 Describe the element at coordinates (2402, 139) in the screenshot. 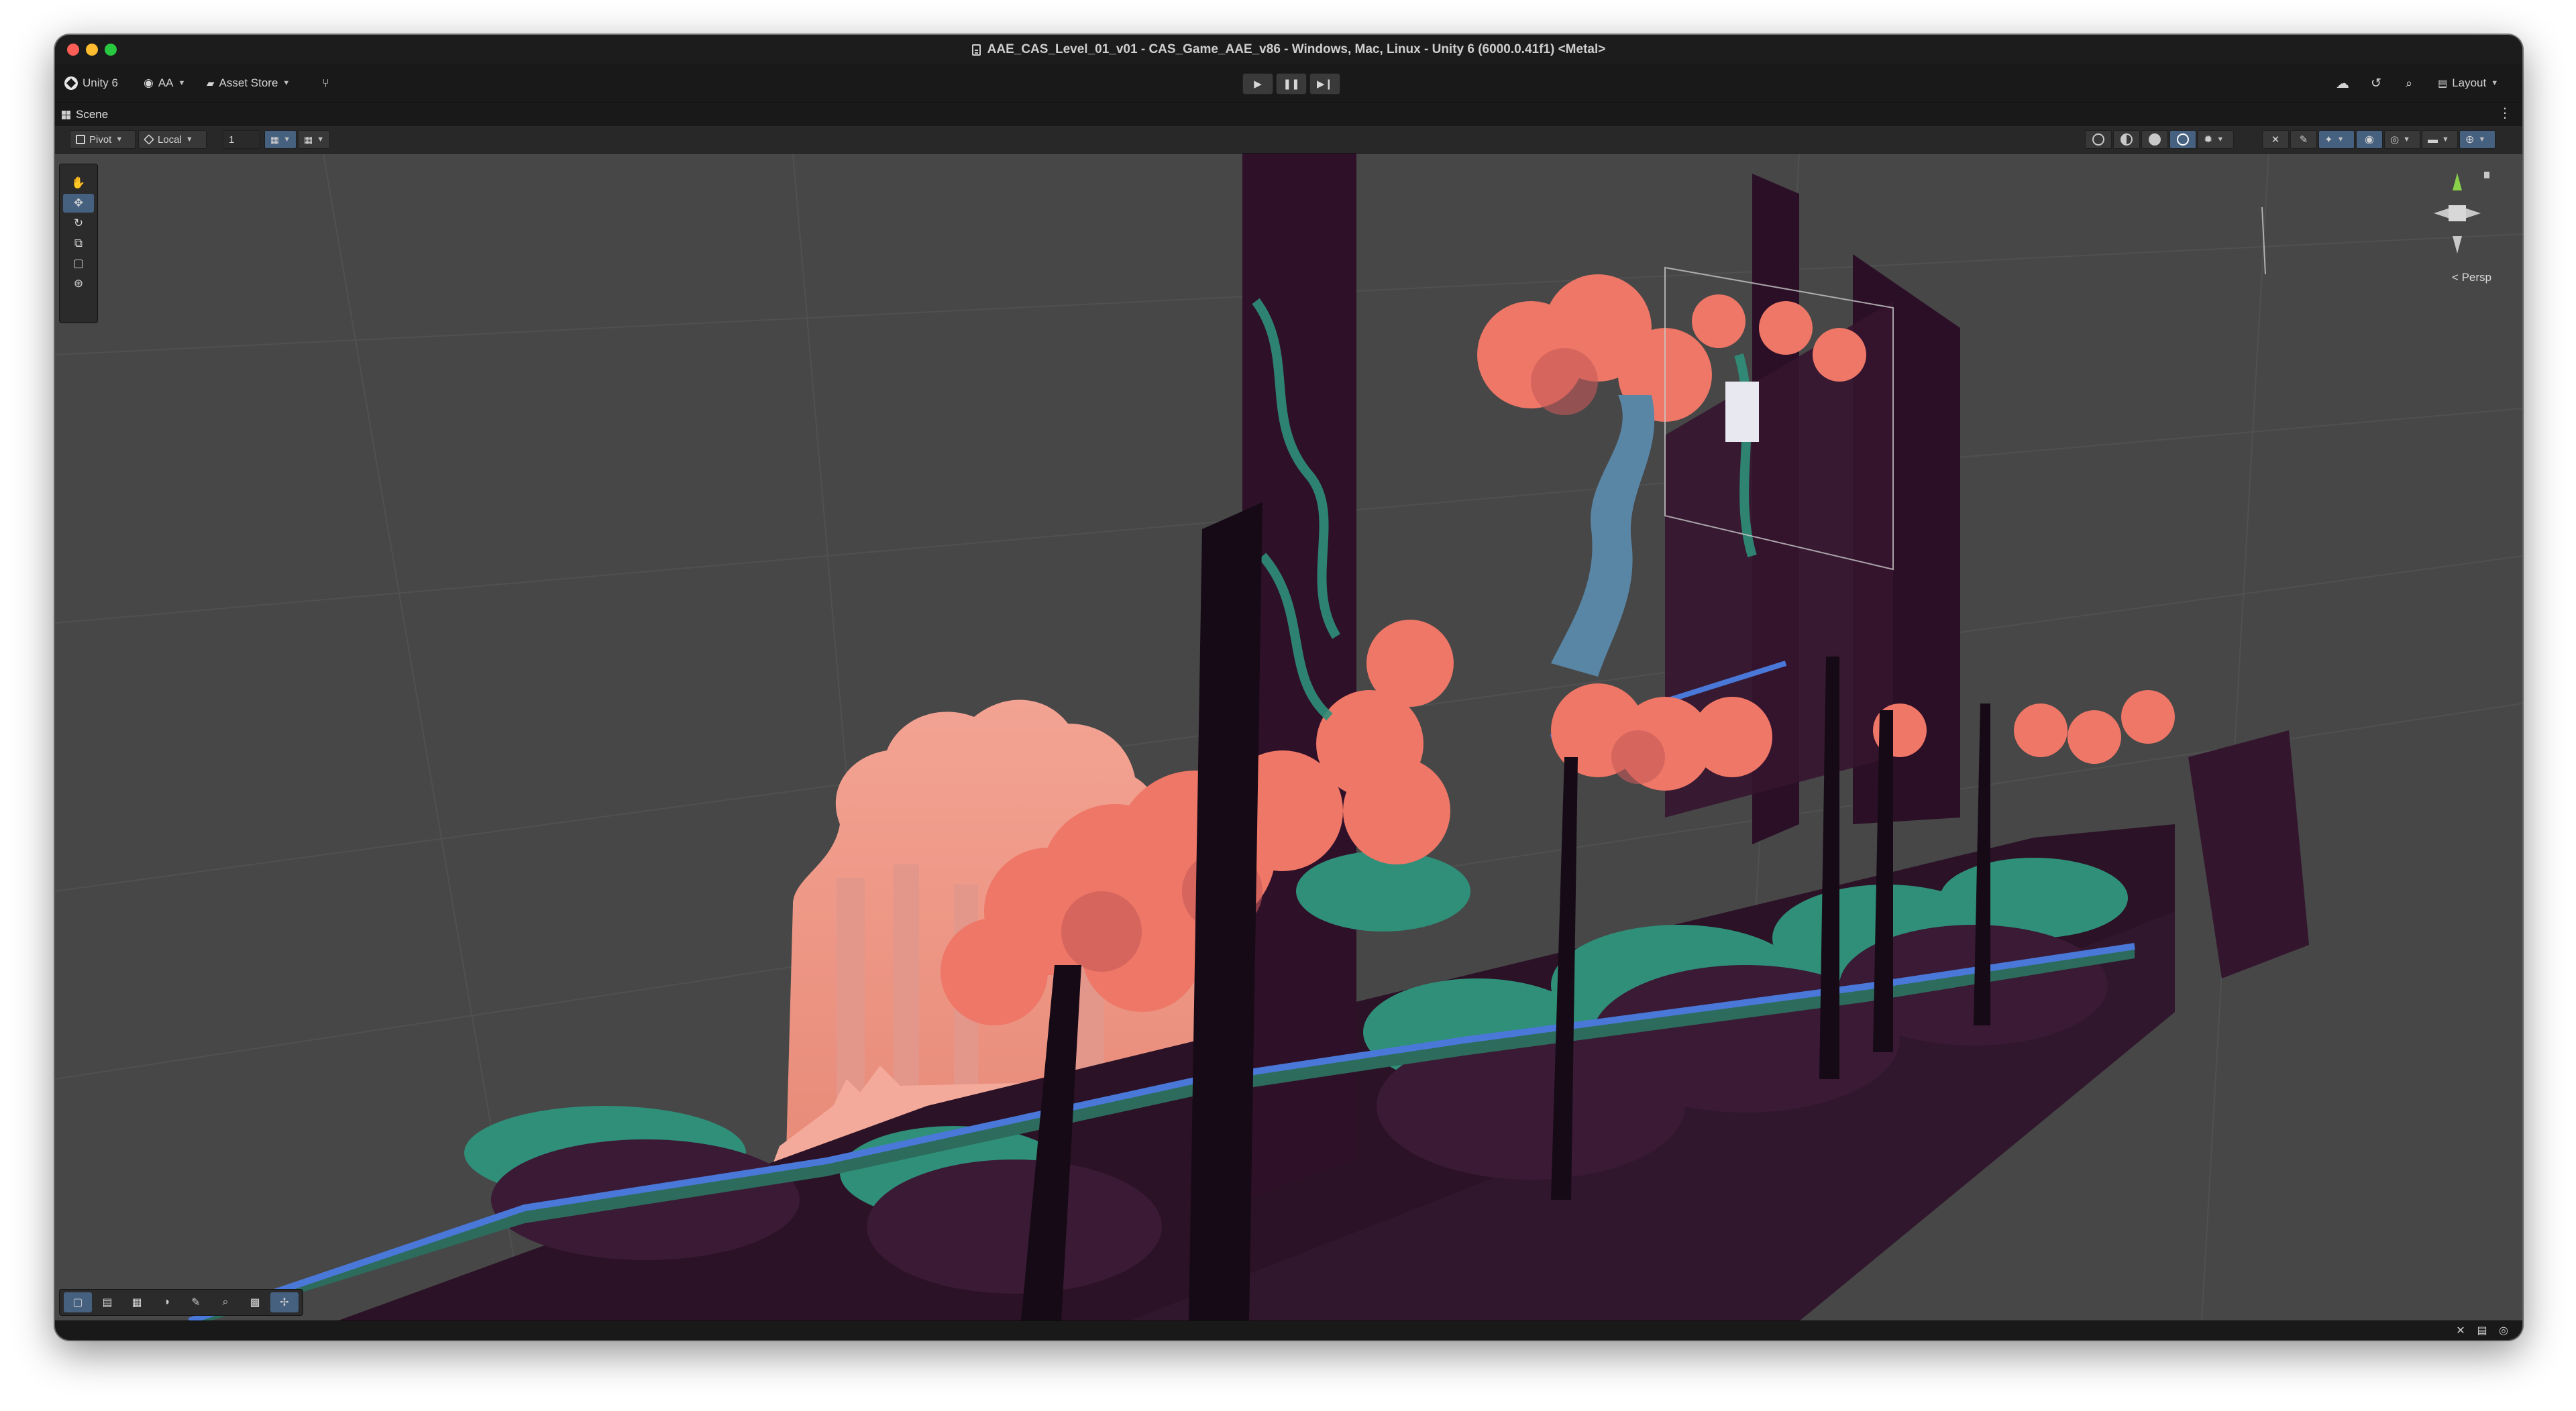

I see `hidden-objects-dropdown: ◎ ▼` at that location.